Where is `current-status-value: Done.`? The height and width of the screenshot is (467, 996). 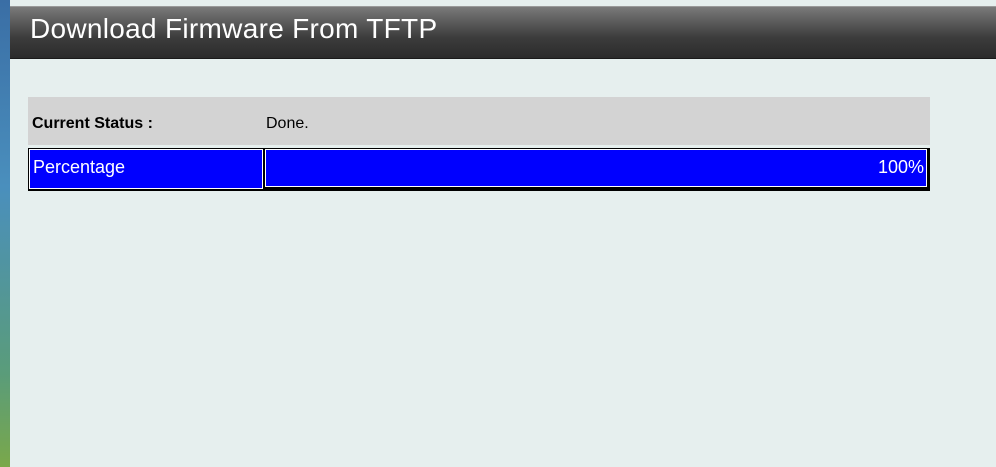
current-status-value: Done. is located at coordinates (287, 123).